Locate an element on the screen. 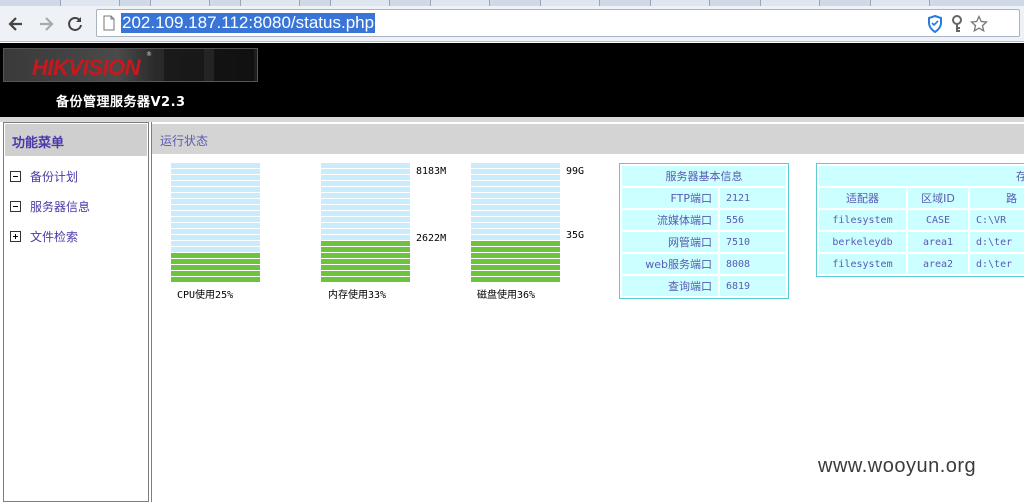 The height and width of the screenshot is (502, 1024). table-cell: CASE is located at coordinates (938, 220).